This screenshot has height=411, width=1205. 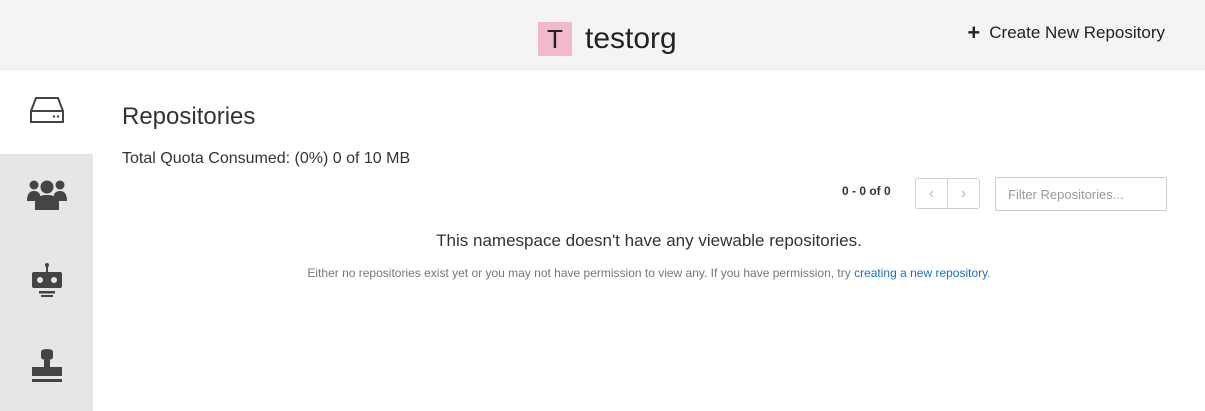 I want to click on sidebar-item-repositories, so click(x=46, y=112).